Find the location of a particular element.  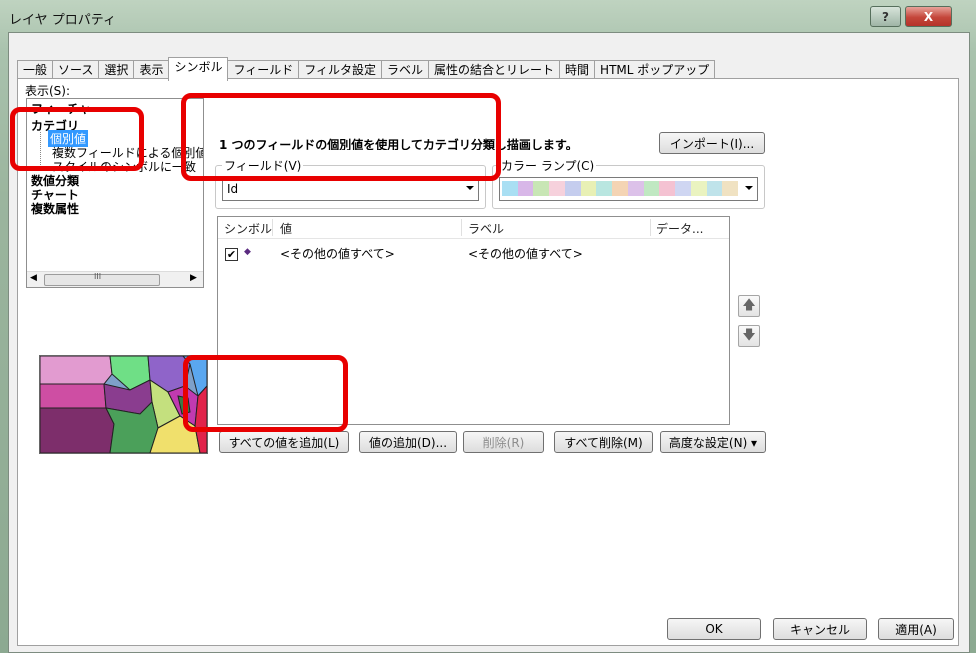

color-ramp-select is located at coordinates (628, 189).